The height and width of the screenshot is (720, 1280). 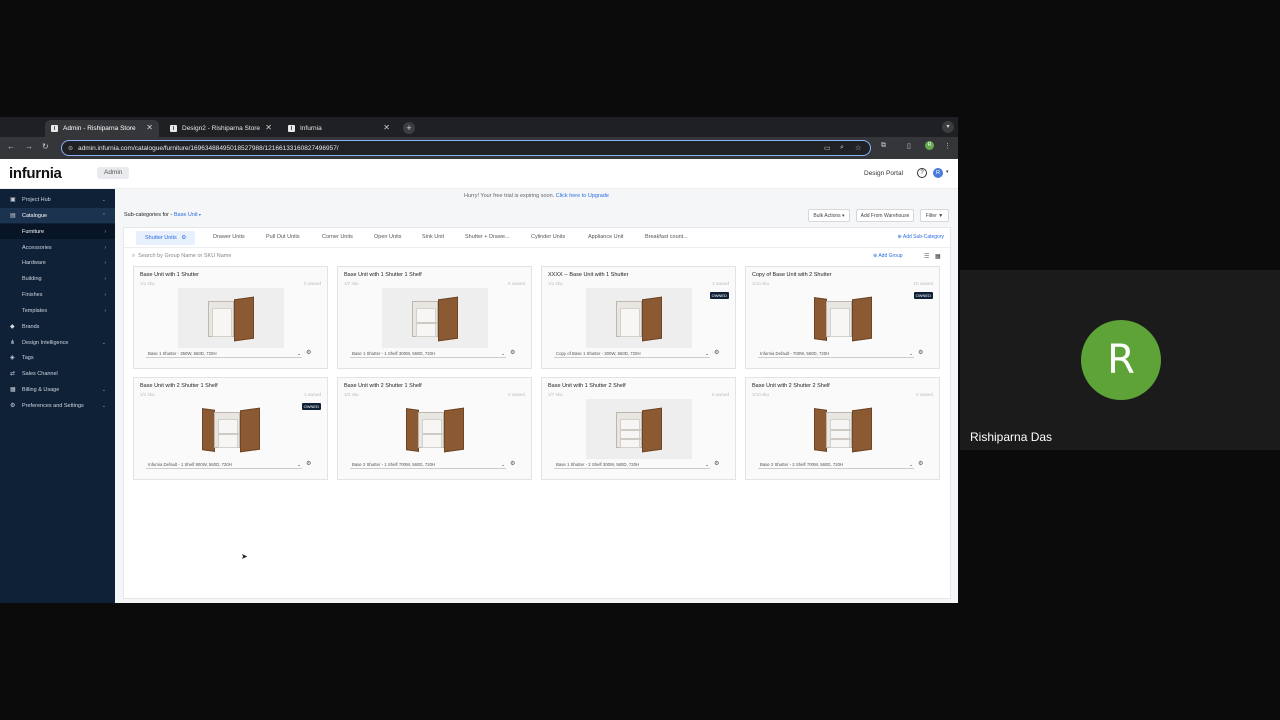 I want to click on sidebar-item-design-intelligence: ⋔ Design Intelligence ⌄, so click(x=57, y=342).